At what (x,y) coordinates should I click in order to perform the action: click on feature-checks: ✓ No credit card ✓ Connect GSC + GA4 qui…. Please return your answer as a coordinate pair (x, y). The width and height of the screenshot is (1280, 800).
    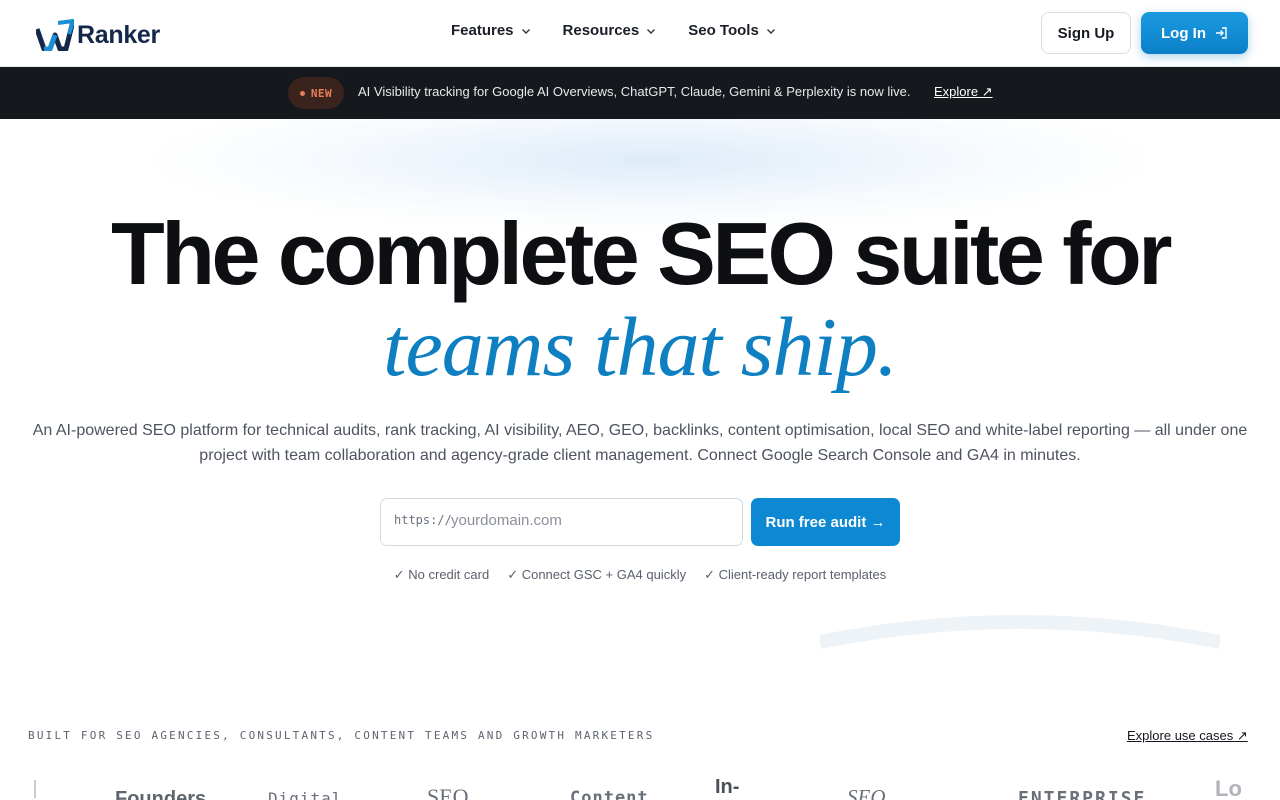
    Looking at the image, I should click on (640, 575).